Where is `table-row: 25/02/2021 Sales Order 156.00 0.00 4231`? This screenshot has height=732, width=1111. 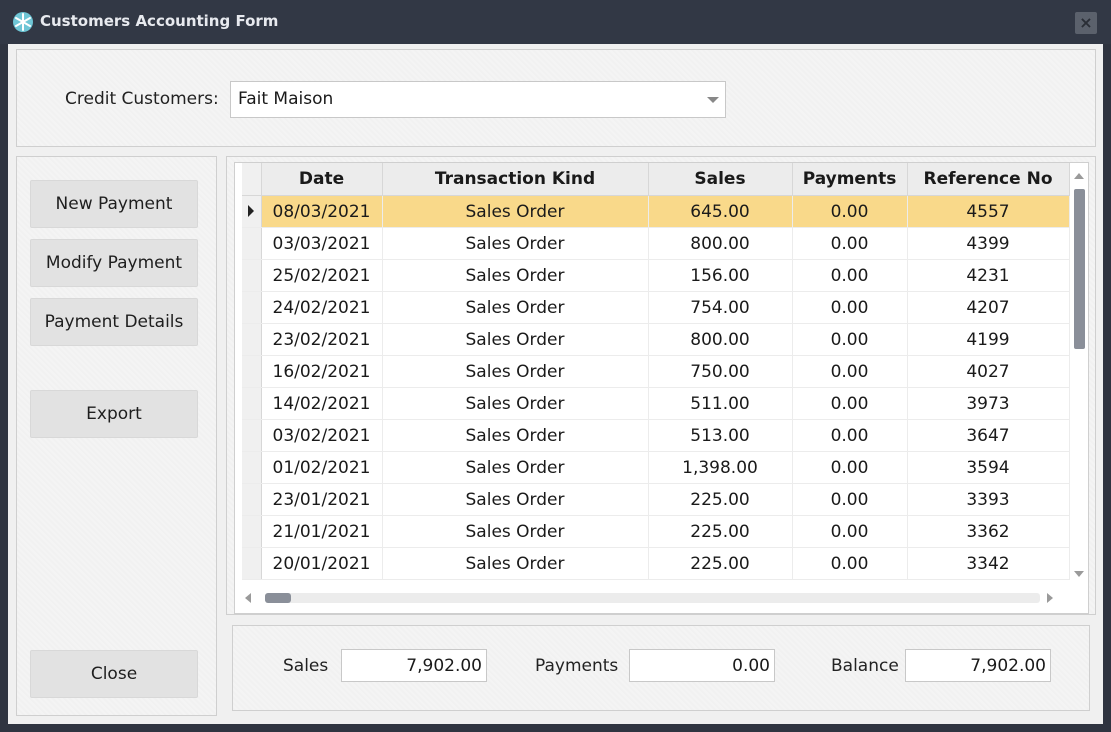 table-row: 25/02/2021 Sales Order 156.00 0.00 4231 is located at coordinates (656, 275).